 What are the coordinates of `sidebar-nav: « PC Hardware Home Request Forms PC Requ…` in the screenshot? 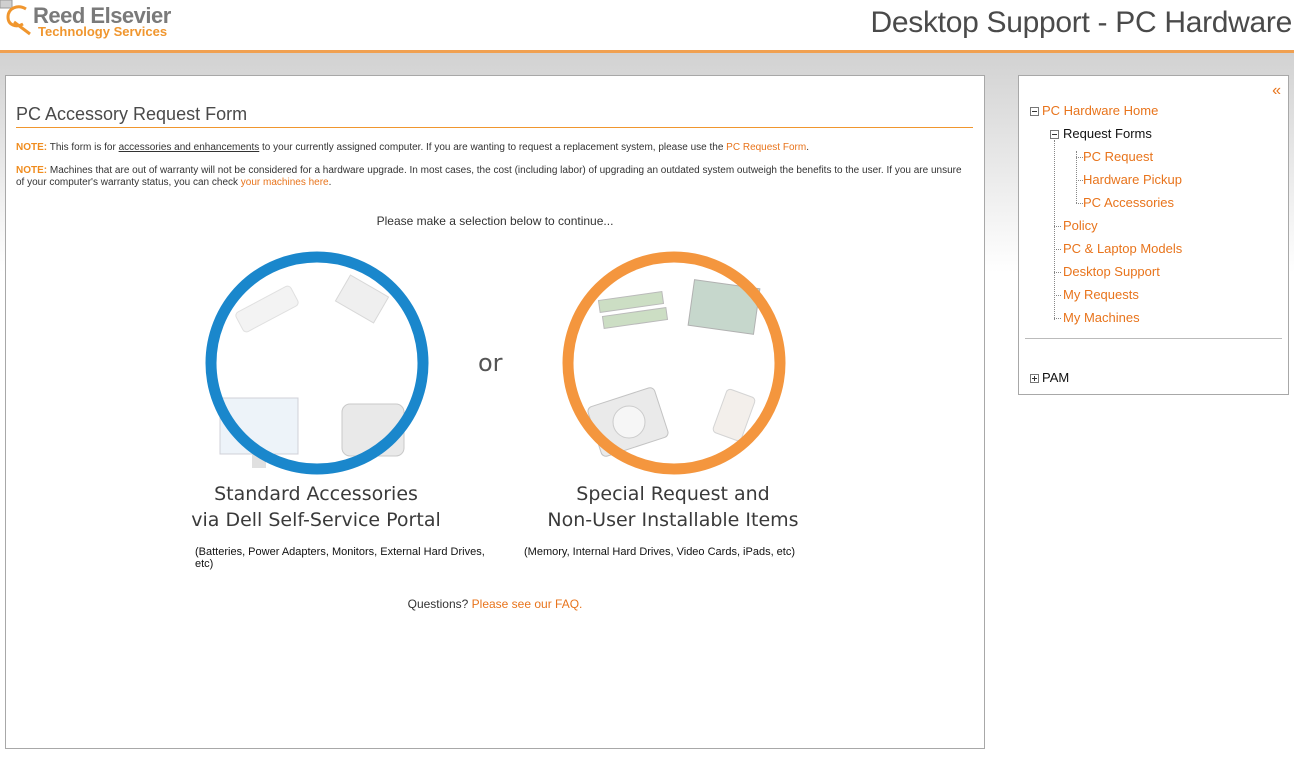 It's located at (1153, 235).